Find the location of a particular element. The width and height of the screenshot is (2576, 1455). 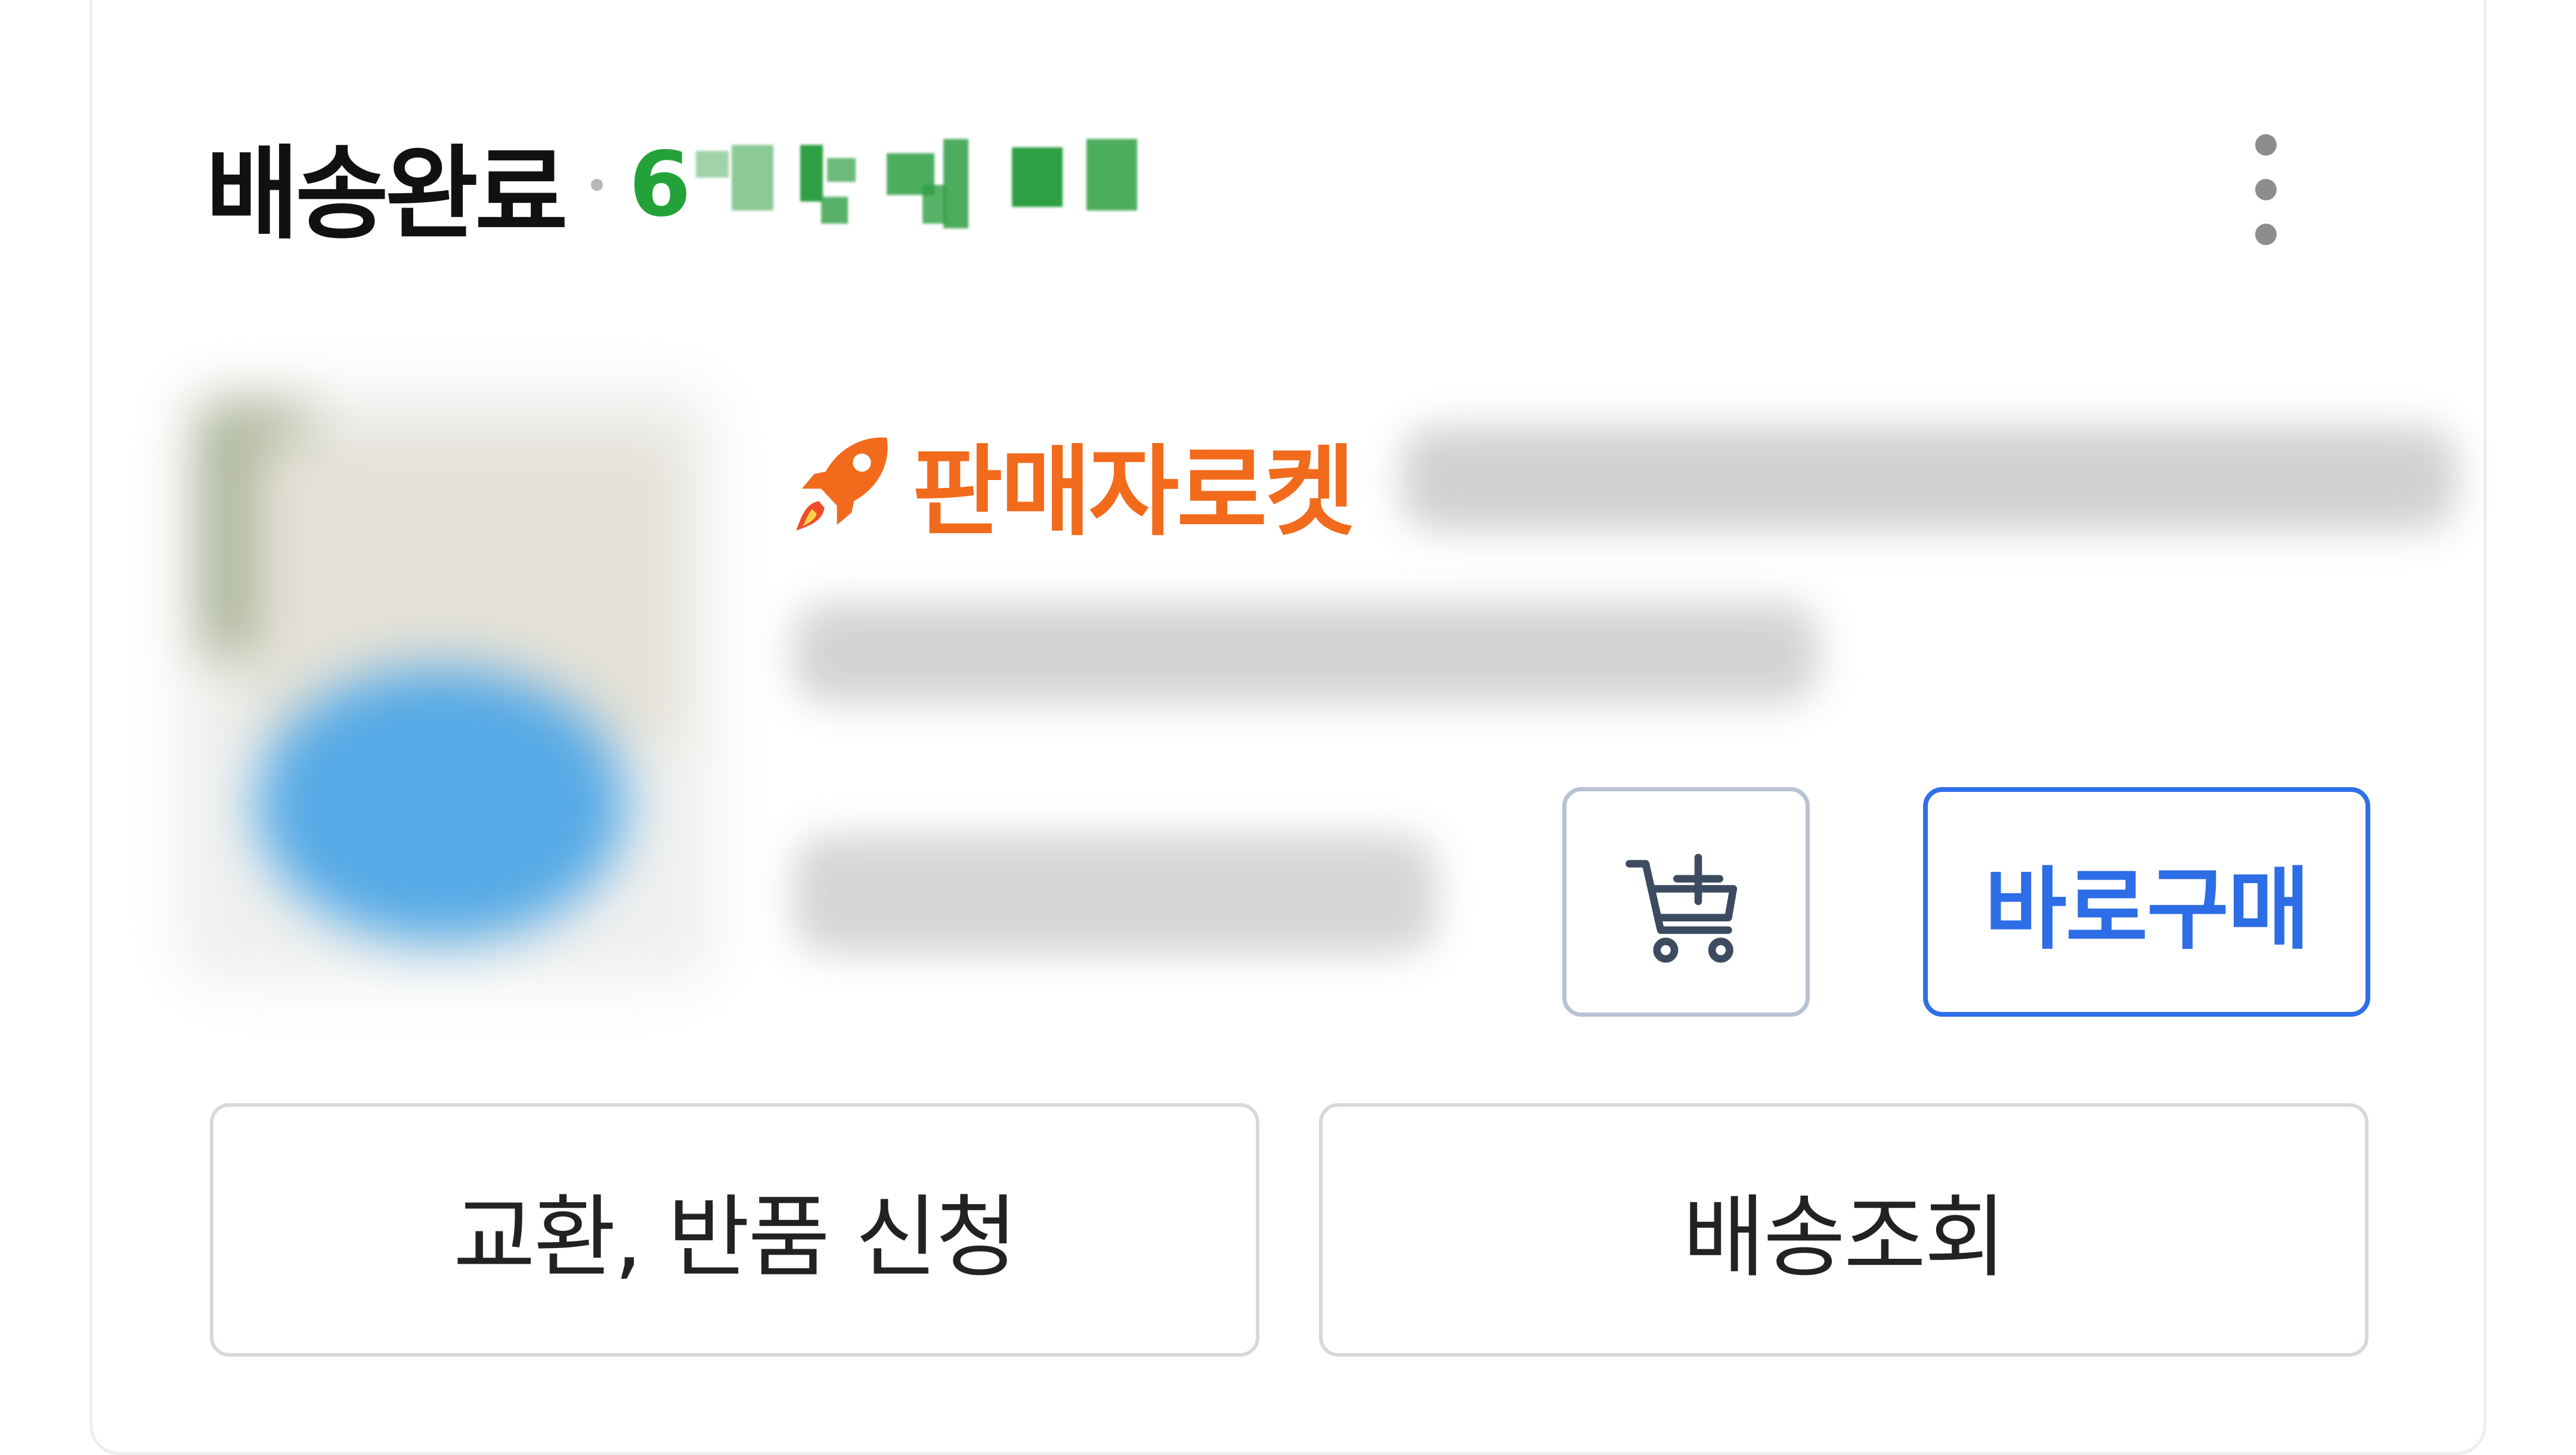

kebab-menu-icon is located at coordinates (2266, 190).